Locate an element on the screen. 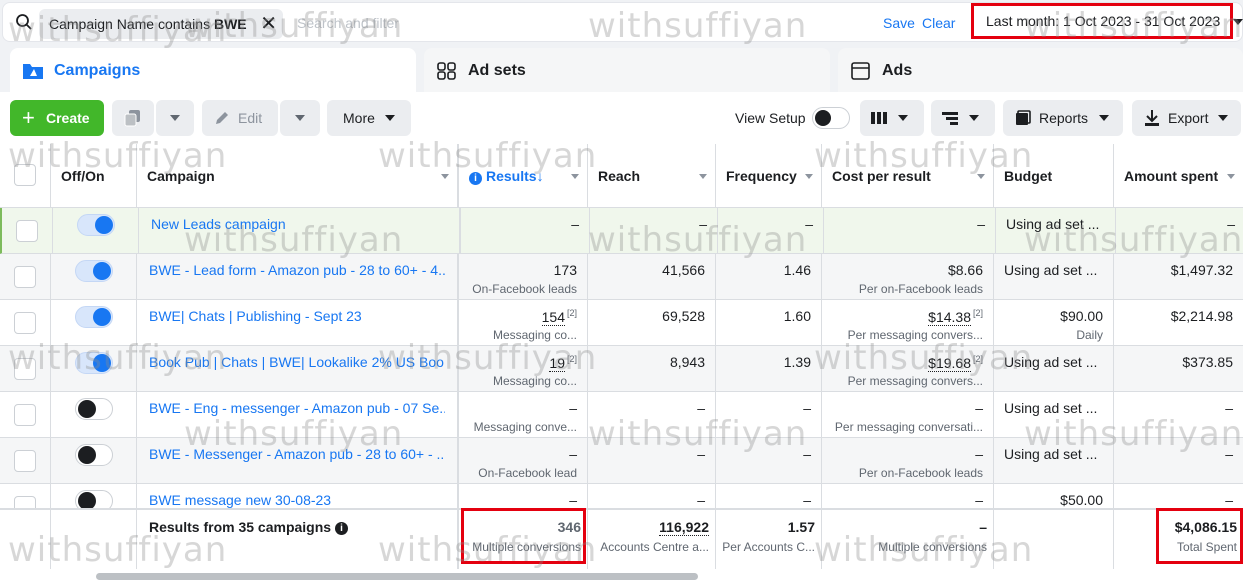 This screenshot has width=1243, height=583. breakdown-button is located at coordinates (963, 118).